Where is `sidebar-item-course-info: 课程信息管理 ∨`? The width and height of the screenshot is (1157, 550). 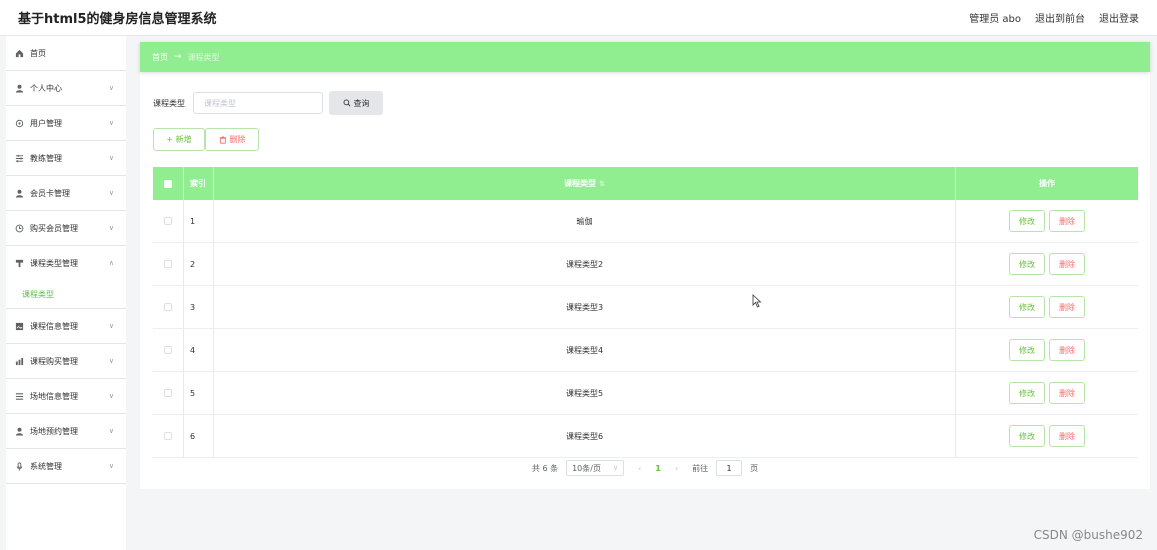
sidebar-item-course-info: 课程信息管理 ∨ is located at coordinates (66, 326).